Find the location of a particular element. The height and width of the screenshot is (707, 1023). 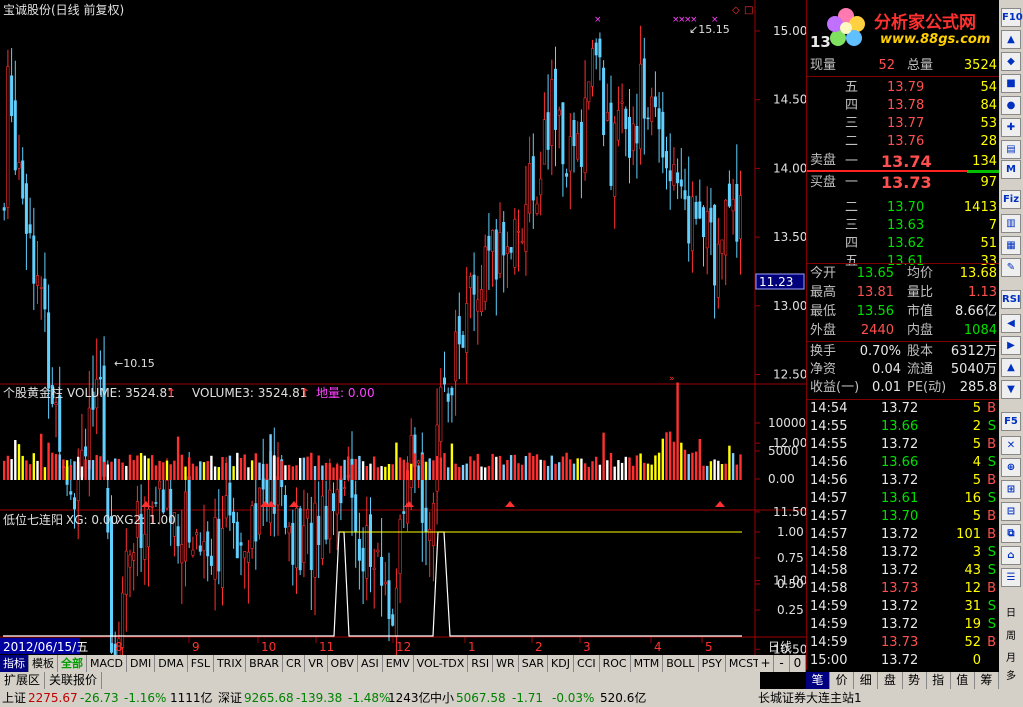

toolbar-tool-icon: ✕ is located at coordinates (1011, 445).